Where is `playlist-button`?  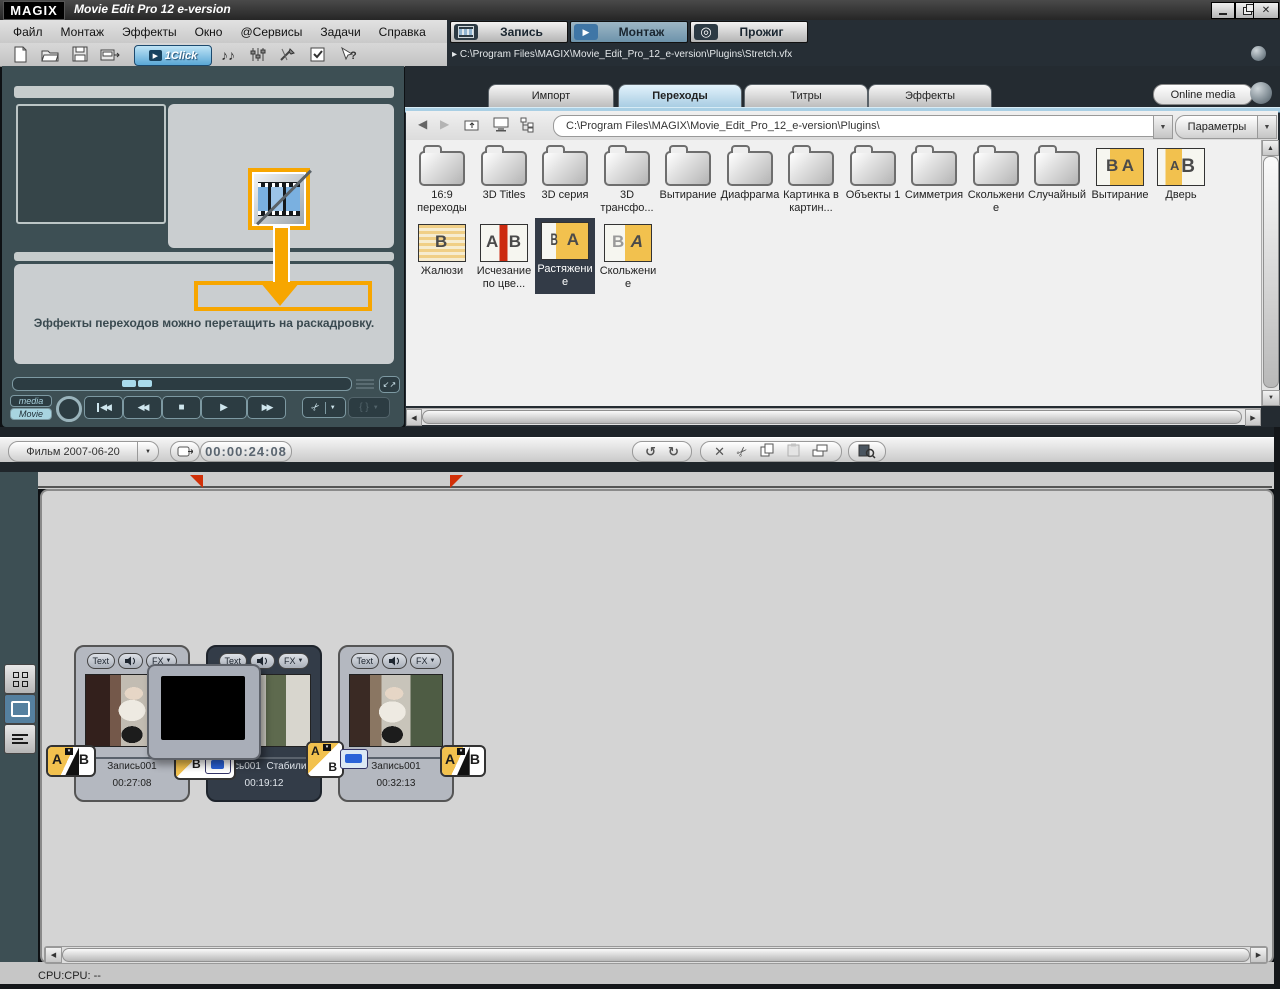
playlist-button is located at coordinates (365, 384).